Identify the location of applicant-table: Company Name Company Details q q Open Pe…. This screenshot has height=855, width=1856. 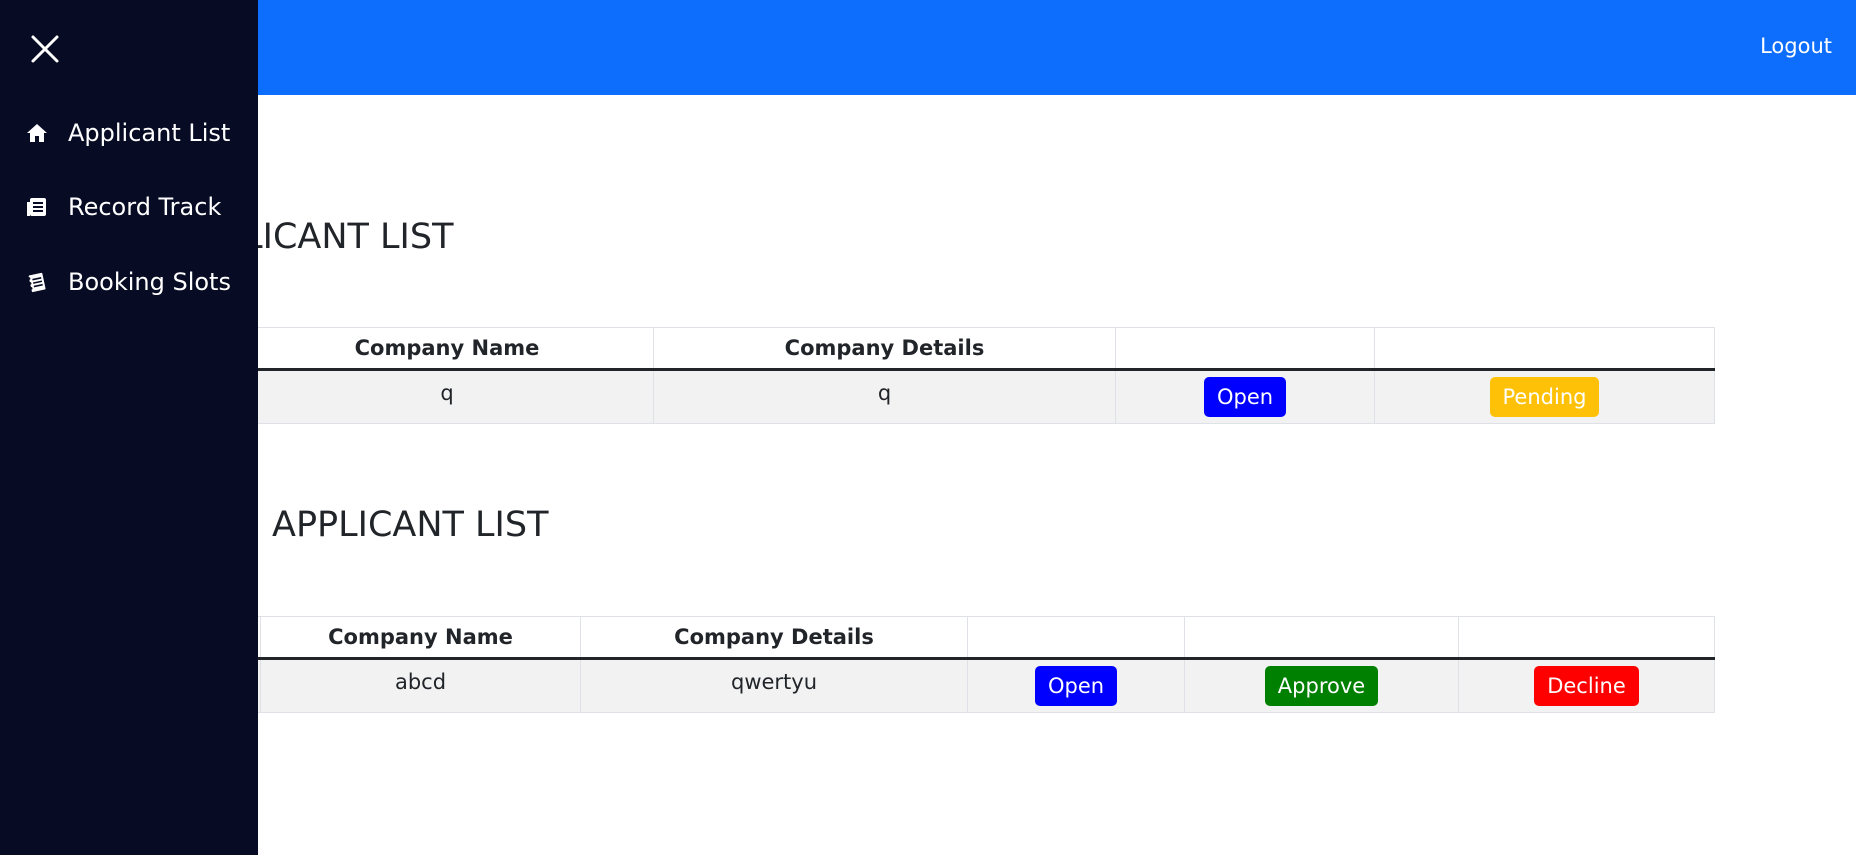
(907, 375).